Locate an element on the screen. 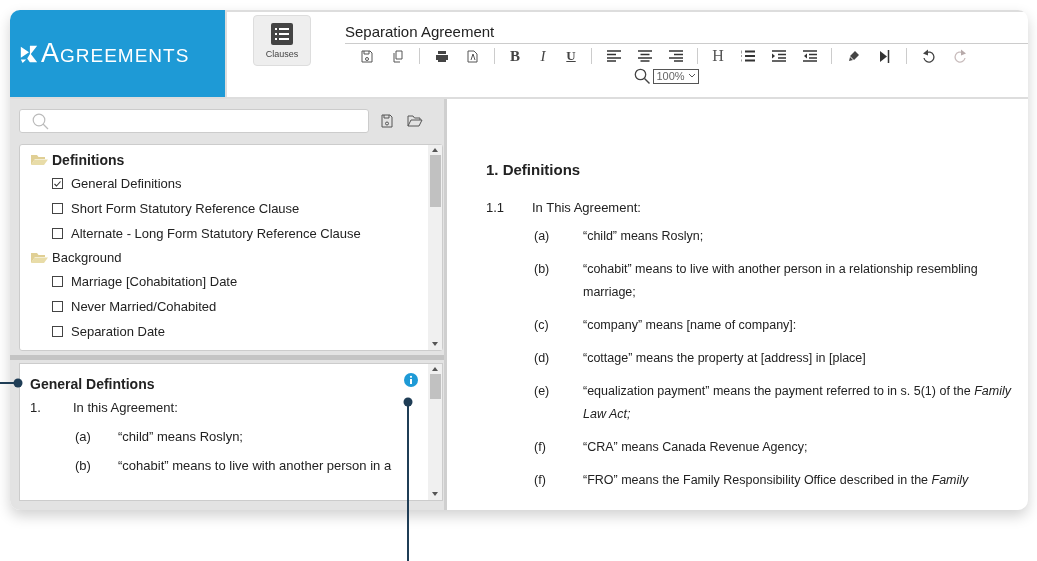  definition-text: “cohabit” means to live with another person in a relationship resembling marriage; is located at coordinates (781, 281).